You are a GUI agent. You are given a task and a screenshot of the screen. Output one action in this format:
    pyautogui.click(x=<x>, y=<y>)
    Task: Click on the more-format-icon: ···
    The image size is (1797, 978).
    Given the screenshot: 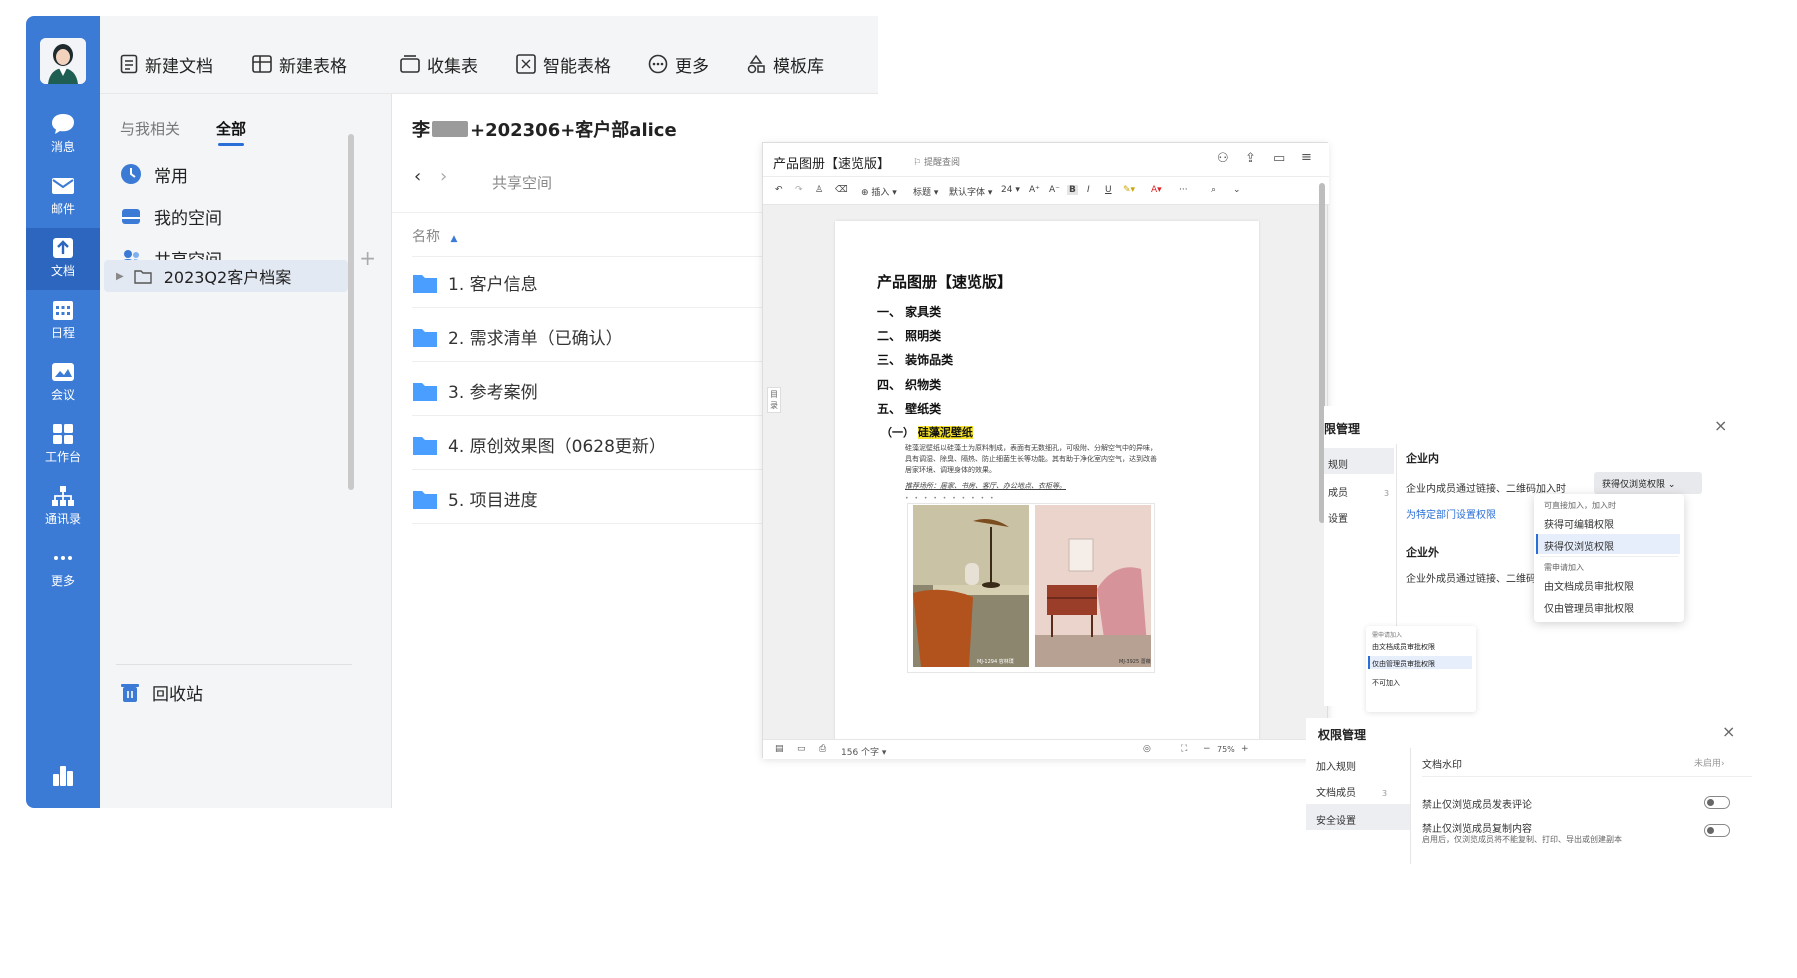 What is the action you would take?
    pyautogui.click(x=1183, y=190)
    